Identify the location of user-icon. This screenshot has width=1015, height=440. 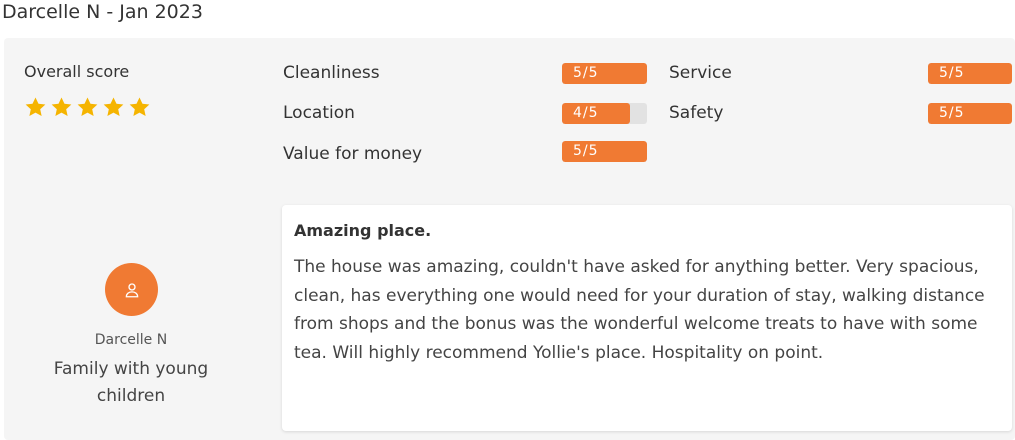
(131, 289).